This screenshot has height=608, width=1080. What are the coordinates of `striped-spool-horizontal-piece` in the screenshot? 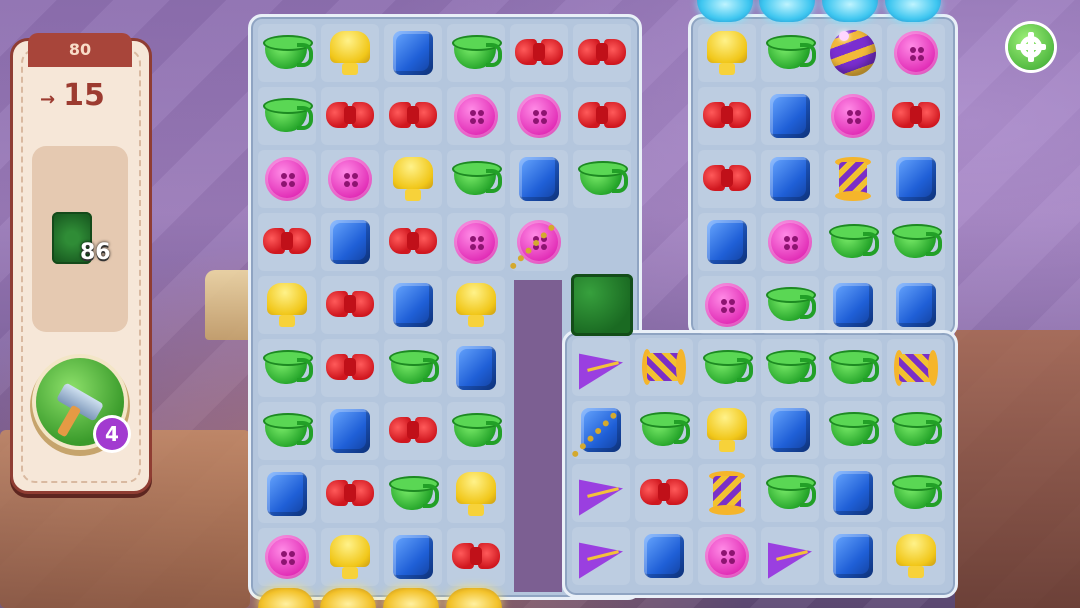 It's located at (664, 367).